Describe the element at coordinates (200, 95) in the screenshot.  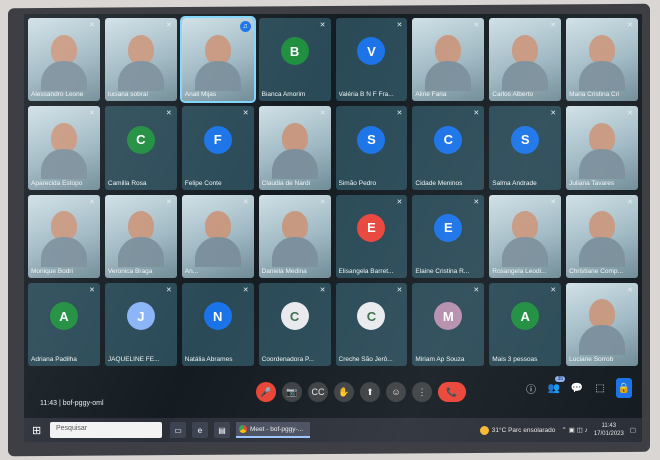
I see `participant-name: Anali Mijas` at that location.